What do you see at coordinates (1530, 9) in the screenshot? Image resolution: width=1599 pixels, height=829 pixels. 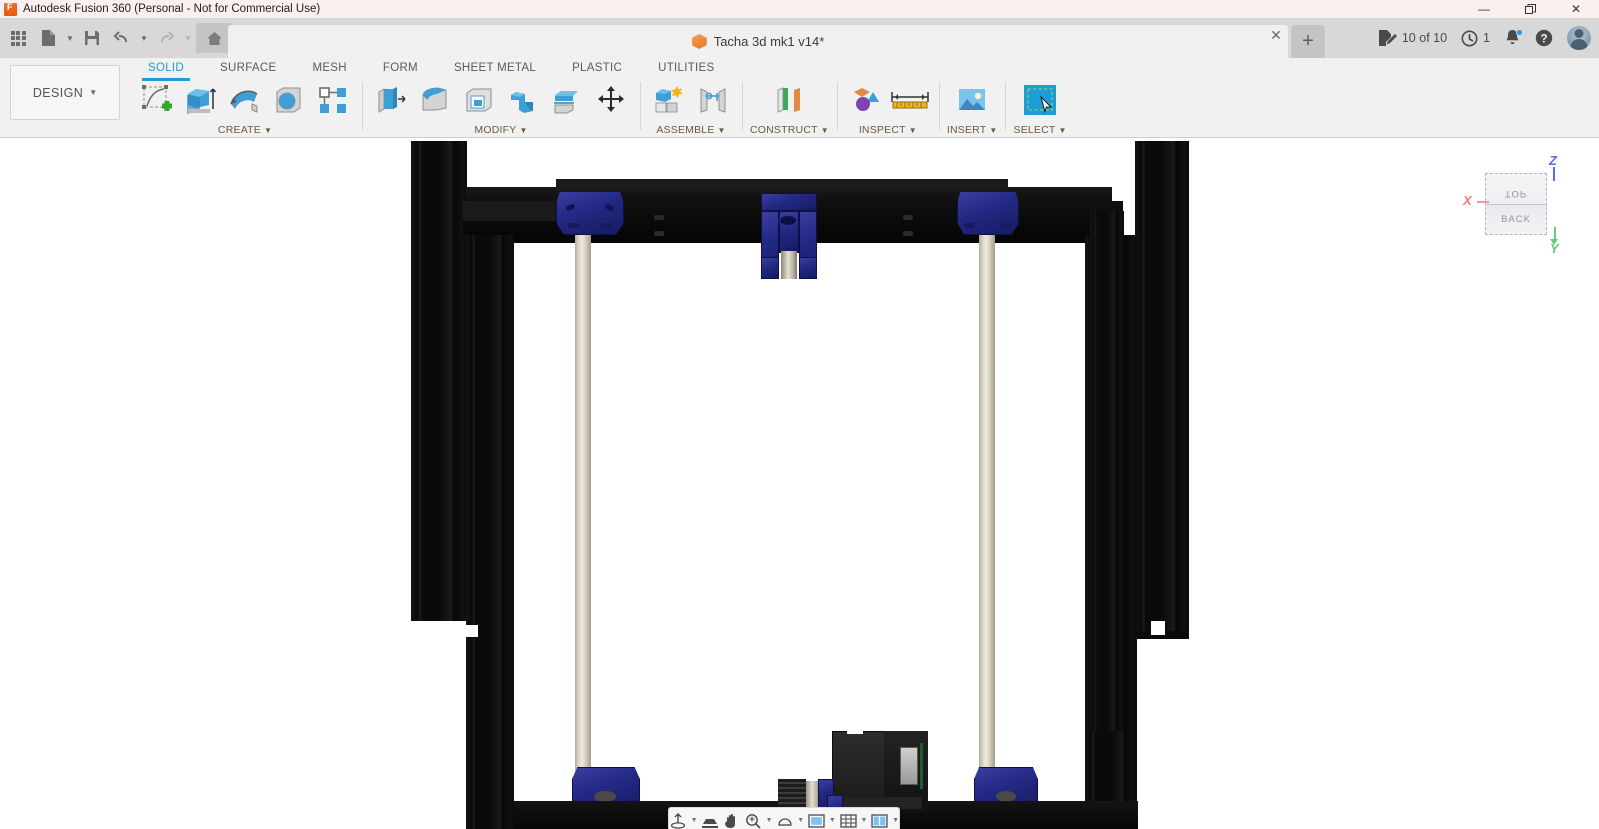 I see `restore-button` at bounding box center [1530, 9].